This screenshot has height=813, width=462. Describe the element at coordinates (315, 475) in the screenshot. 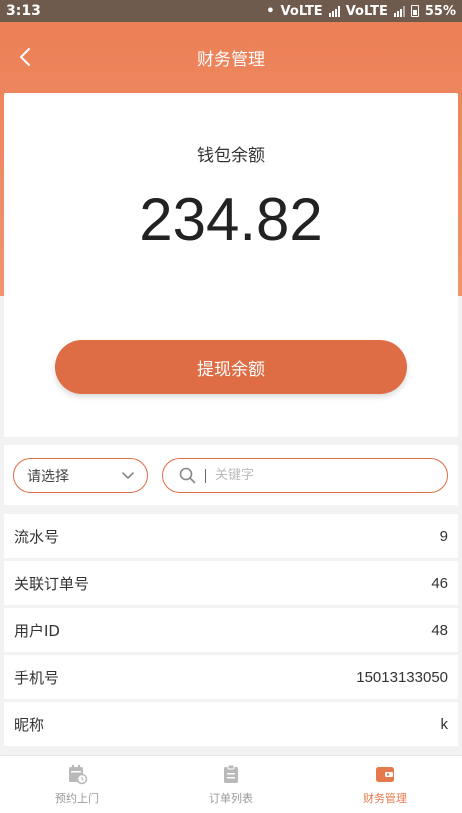

I see `search-input` at that location.